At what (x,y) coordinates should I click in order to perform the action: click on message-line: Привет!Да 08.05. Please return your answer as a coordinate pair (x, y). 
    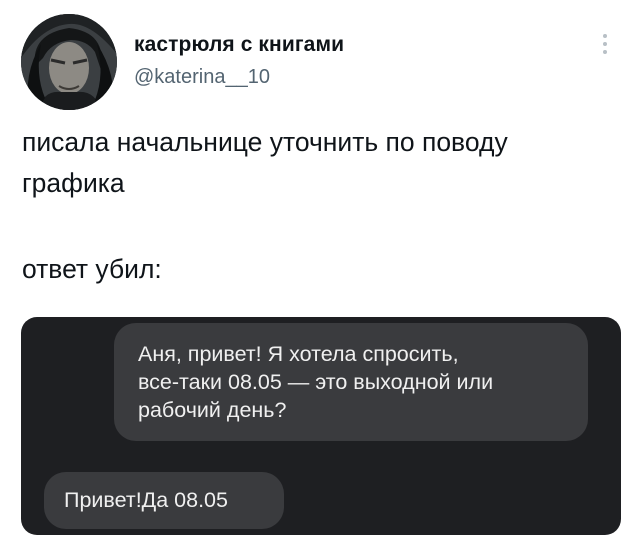
    Looking at the image, I should click on (146, 500).